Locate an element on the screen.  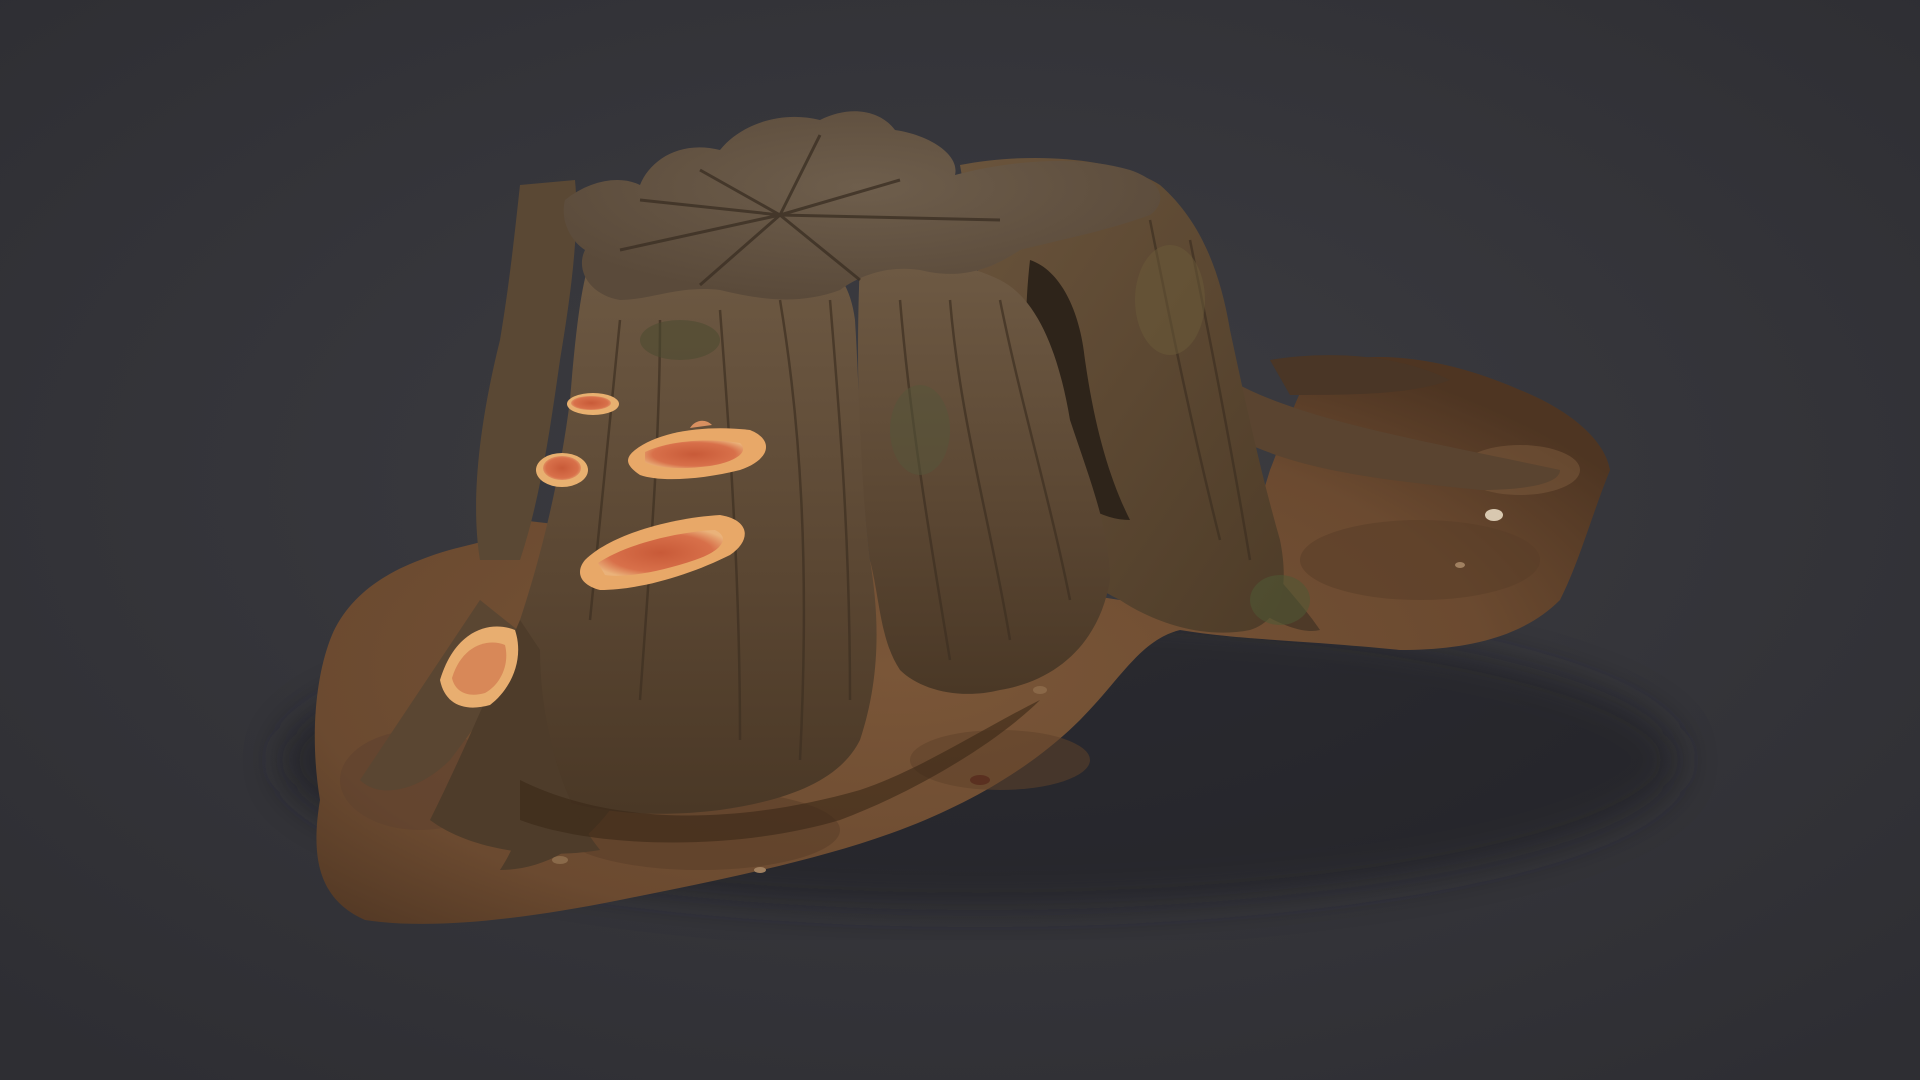
fungus-top-small is located at coordinates (593, 404).